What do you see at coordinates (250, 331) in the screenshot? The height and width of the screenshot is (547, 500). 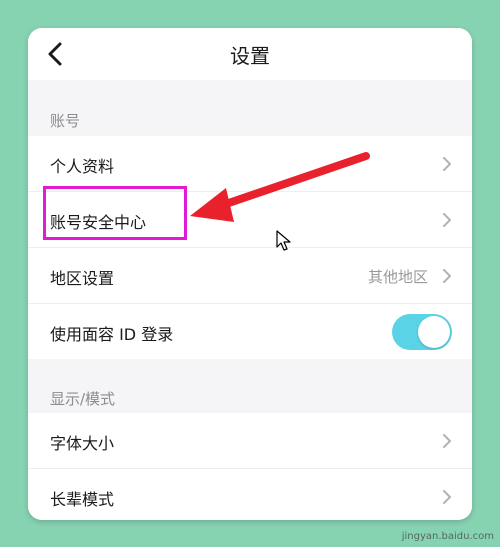 I see `list-item-face-id: 使用面容 ID 登录` at bounding box center [250, 331].